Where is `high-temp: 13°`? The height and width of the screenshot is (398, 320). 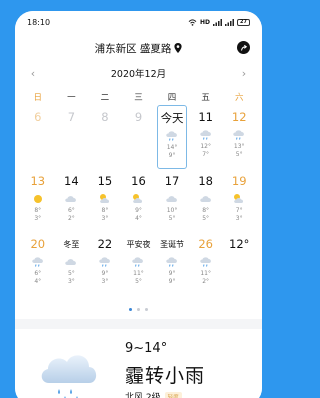
high-temp: 13° is located at coordinates (239, 146).